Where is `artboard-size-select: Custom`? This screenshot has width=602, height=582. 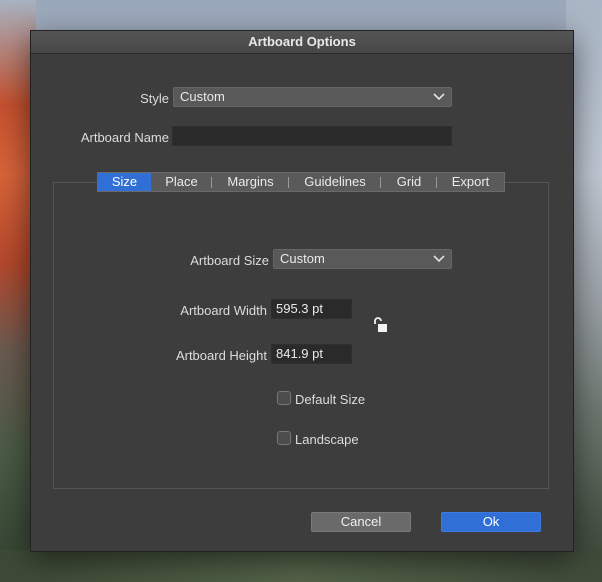
artboard-size-select: Custom is located at coordinates (362, 259).